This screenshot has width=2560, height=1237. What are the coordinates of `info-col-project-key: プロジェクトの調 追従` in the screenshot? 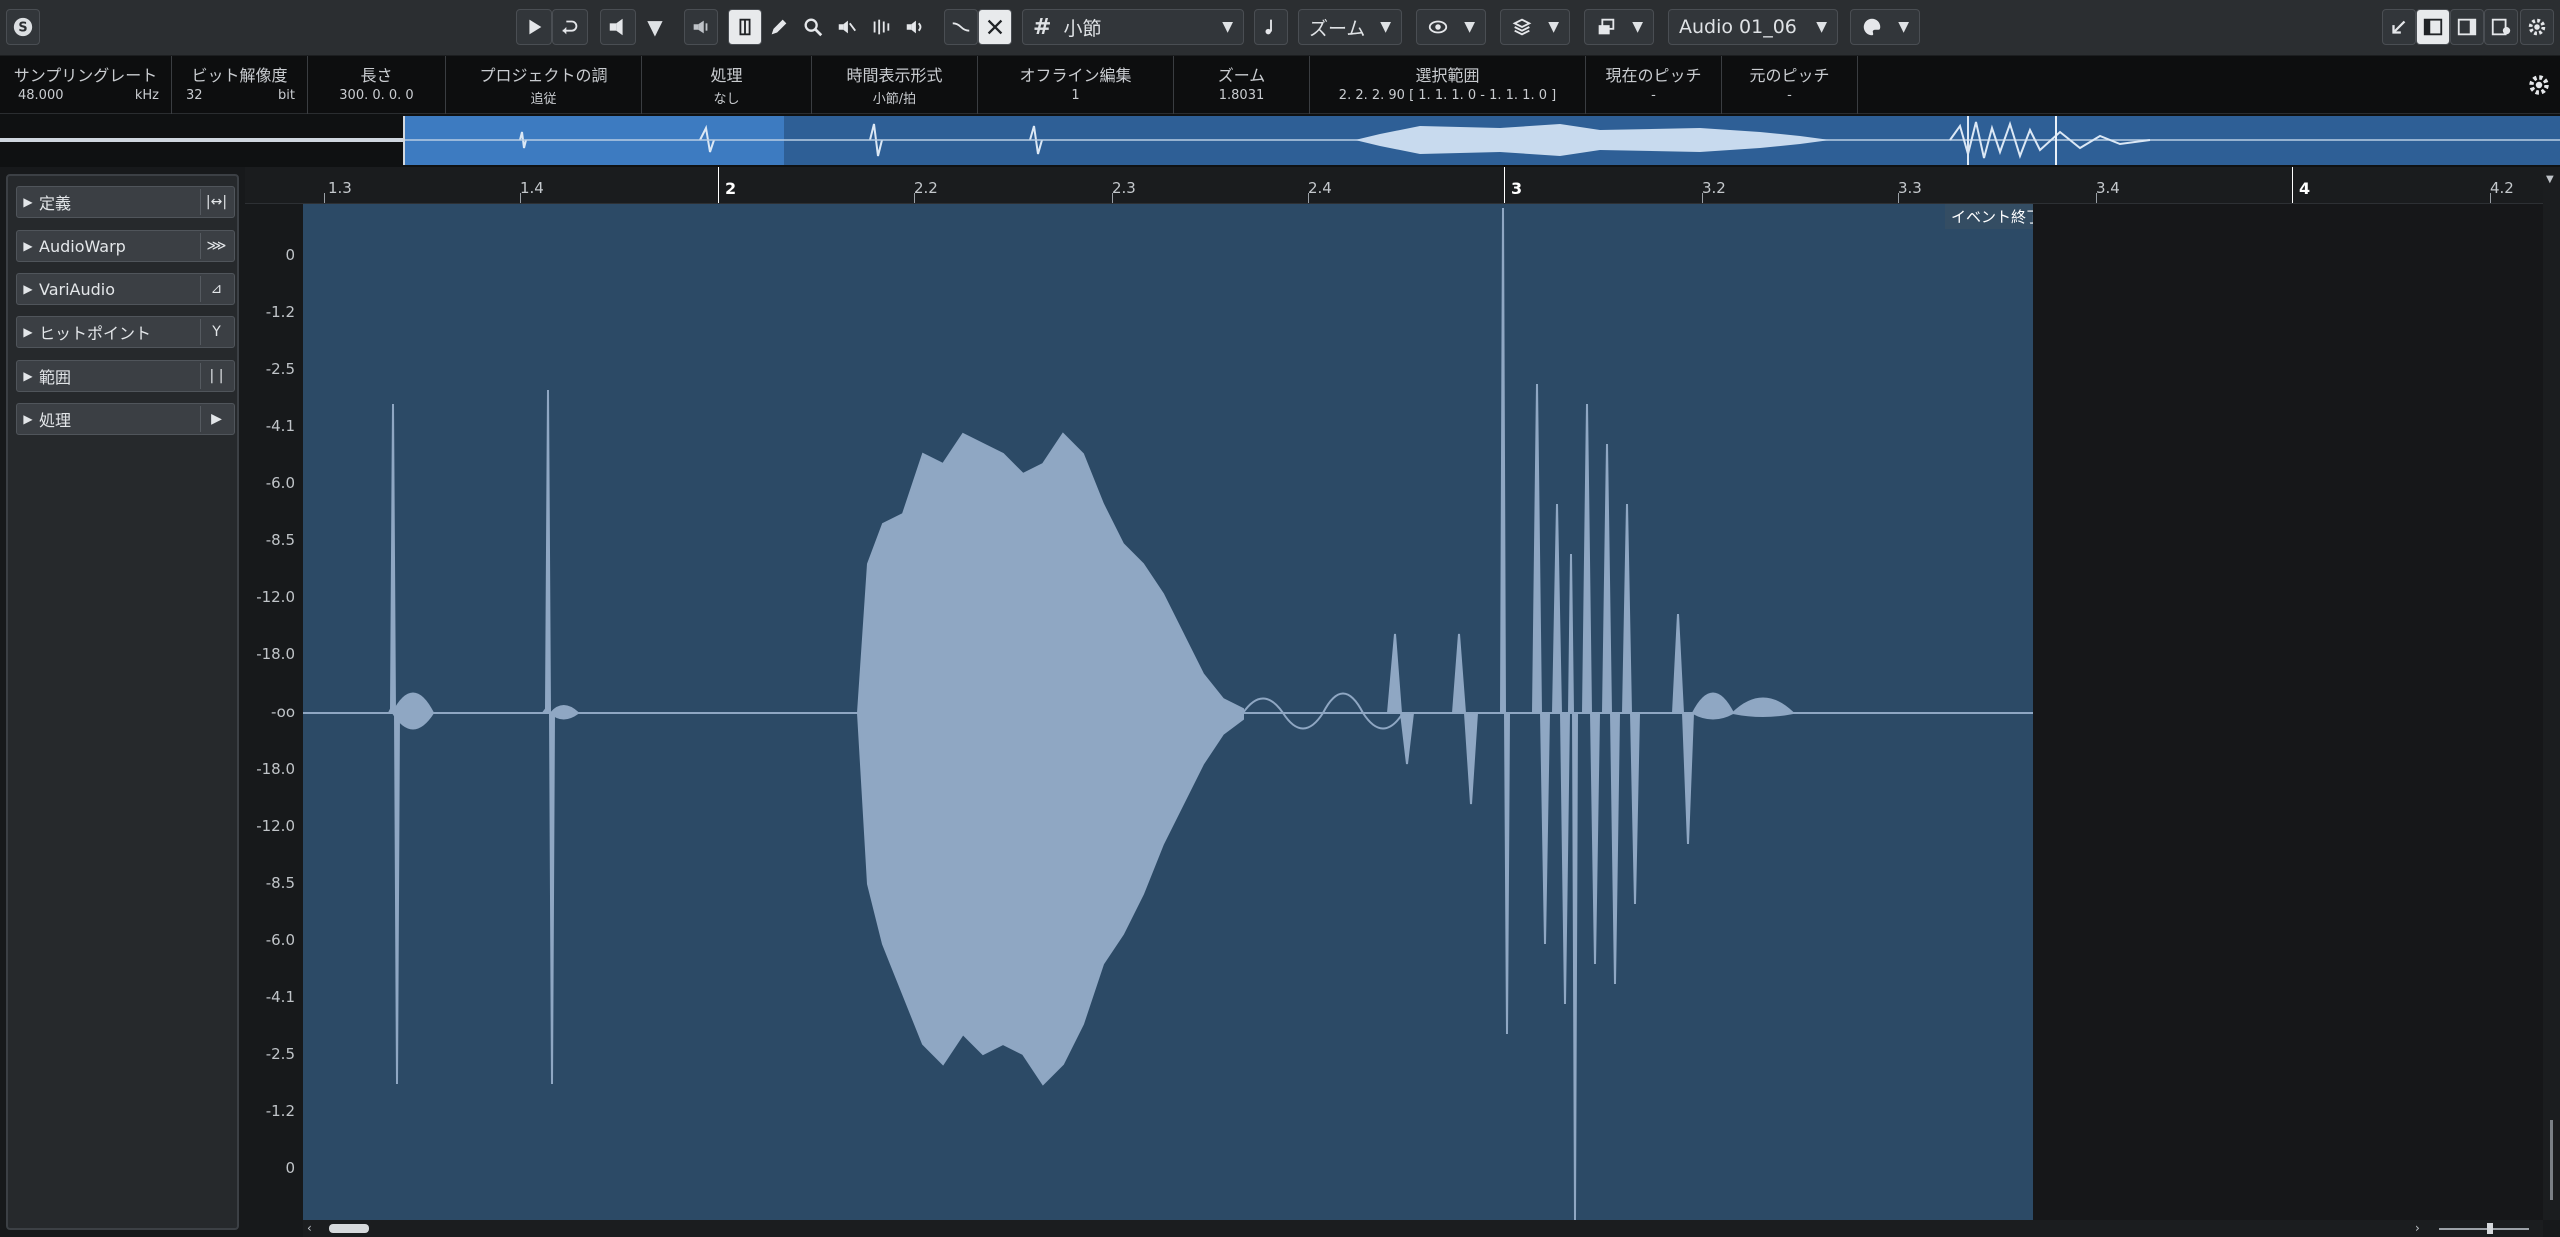 It's located at (544, 85).